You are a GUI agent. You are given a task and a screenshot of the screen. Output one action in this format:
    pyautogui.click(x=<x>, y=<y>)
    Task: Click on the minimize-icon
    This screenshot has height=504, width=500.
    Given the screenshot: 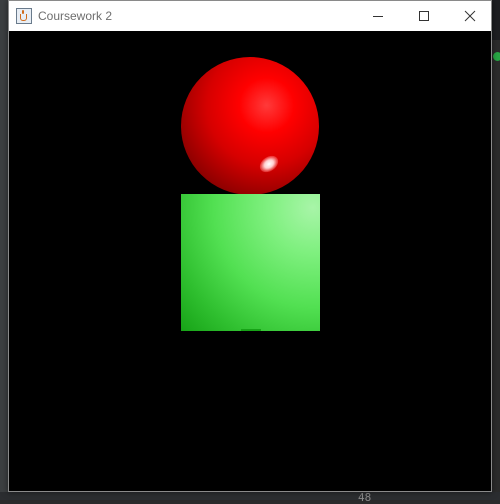 What is the action you would take?
    pyautogui.click(x=378, y=16)
    